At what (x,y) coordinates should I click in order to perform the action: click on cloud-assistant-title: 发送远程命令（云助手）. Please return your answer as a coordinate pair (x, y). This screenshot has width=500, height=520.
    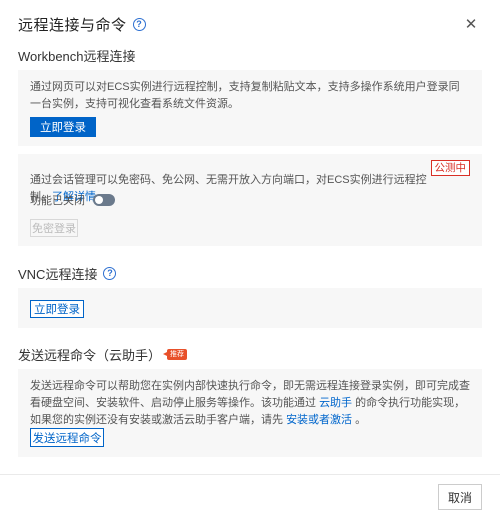
    Looking at the image, I should click on (90, 355).